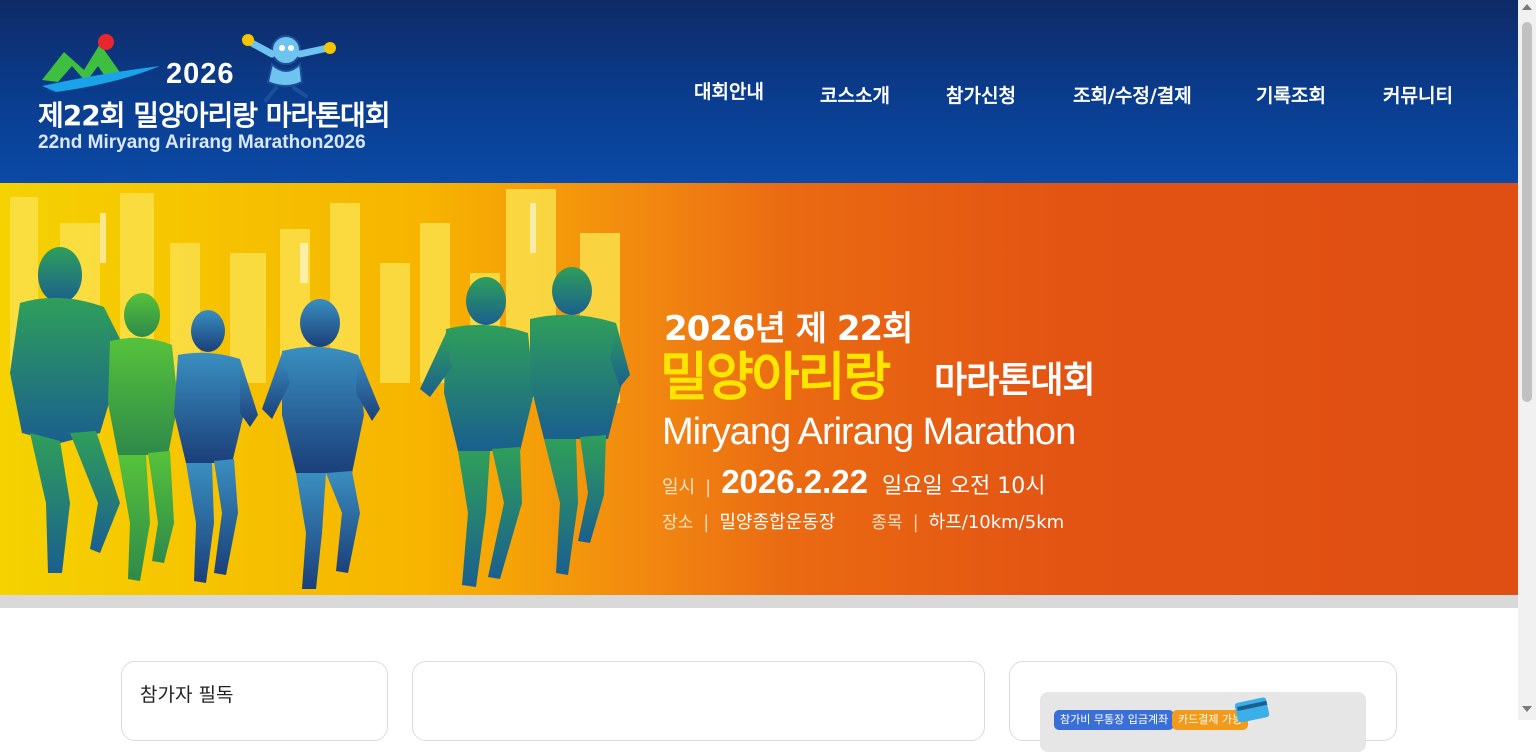  Describe the element at coordinates (1527, 709) in the screenshot. I see `scroll-down-arrow-icon` at that location.